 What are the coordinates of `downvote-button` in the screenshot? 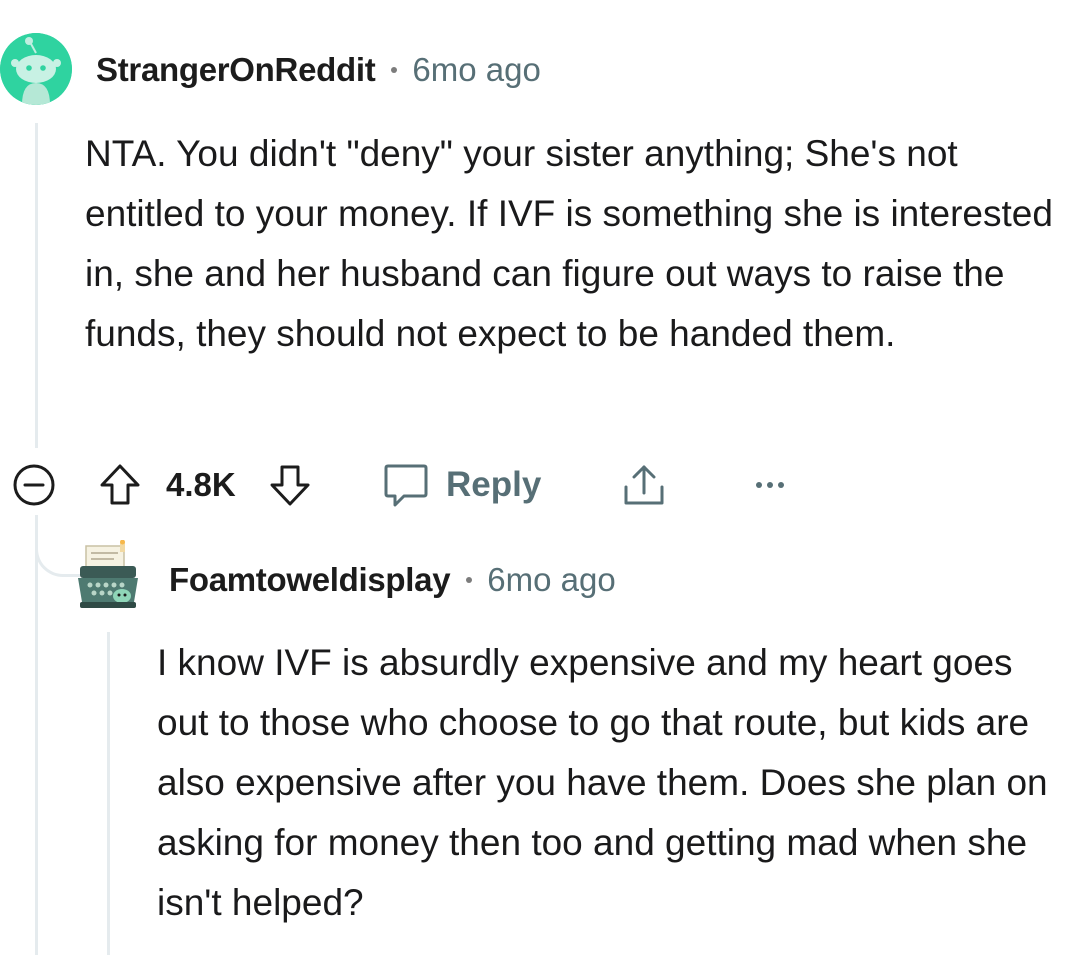 It's located at (290, 485).